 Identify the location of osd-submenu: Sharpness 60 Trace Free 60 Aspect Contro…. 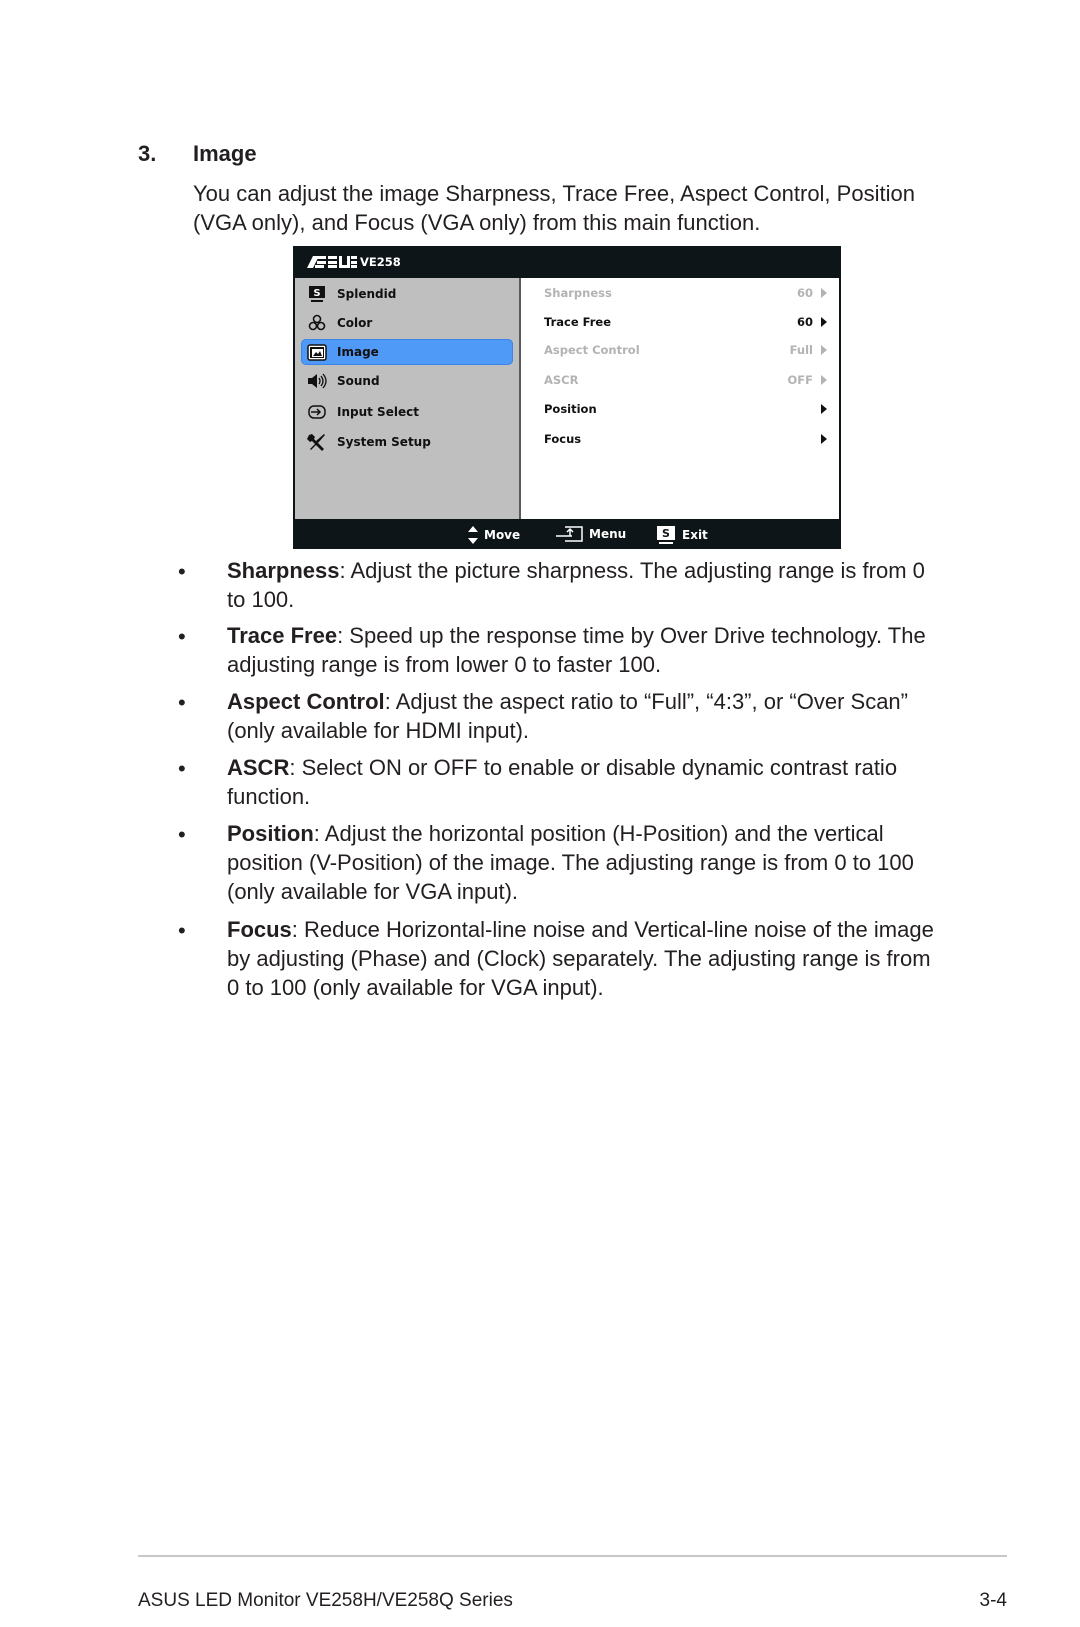
(680, 398).